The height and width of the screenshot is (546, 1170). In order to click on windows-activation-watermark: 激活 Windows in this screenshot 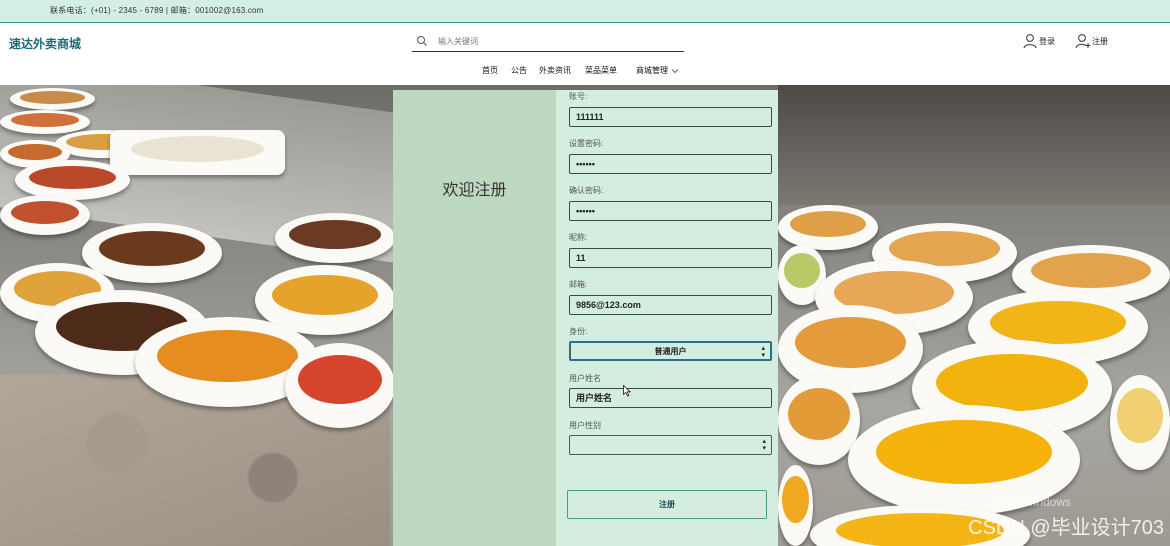, I will do `click(1033, 502)`.